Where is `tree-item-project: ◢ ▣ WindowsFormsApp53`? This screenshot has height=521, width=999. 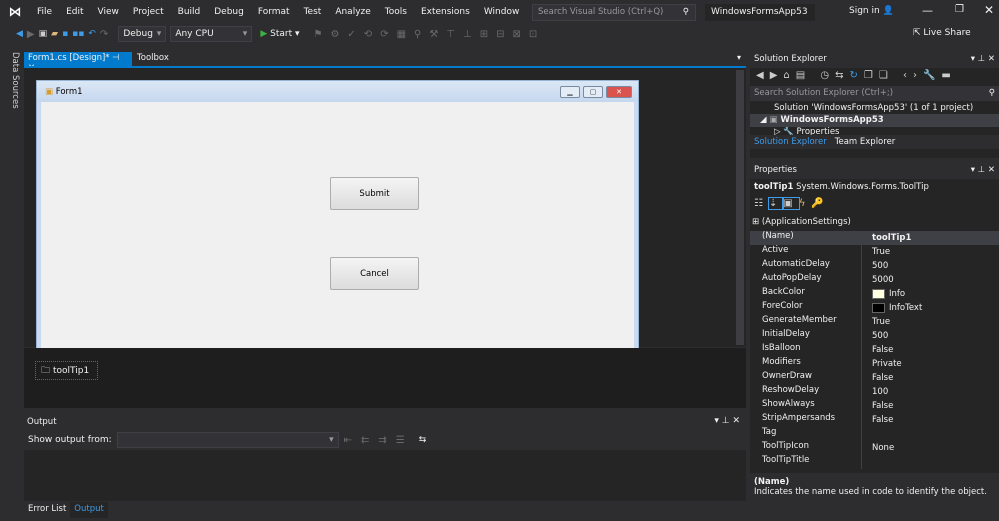 tree-item-project: ◢ ▣ WindowsFormsApp53 is located at coordinates (874, 120).